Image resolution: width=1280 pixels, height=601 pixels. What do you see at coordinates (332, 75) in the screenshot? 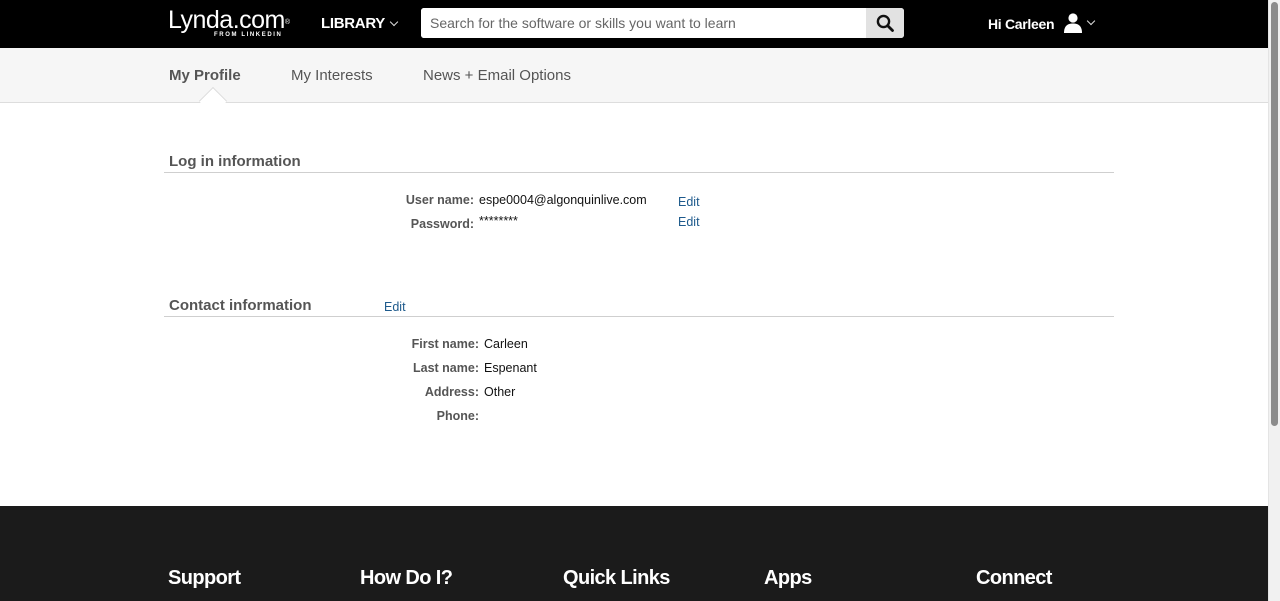
I see `tab-my-interests: My Interests` at bounding box center [332, 75].